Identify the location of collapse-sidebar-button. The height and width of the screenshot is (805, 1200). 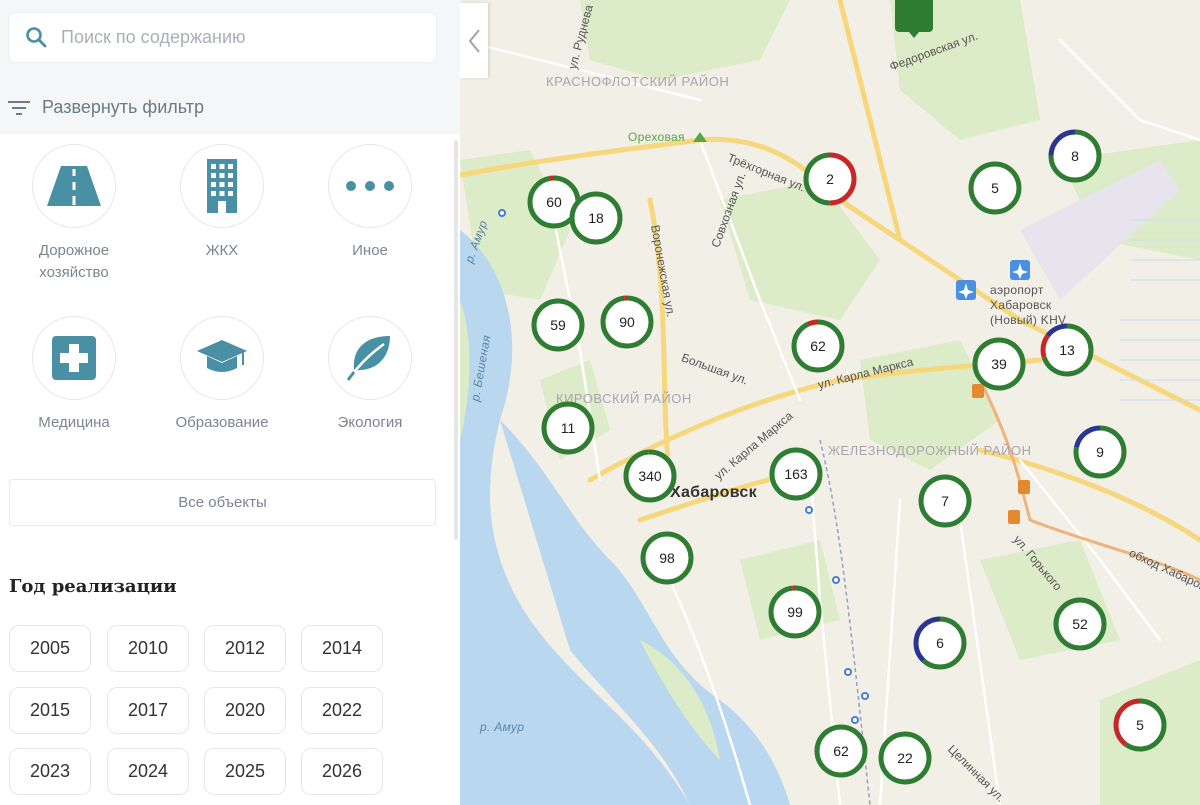
(474, 40).